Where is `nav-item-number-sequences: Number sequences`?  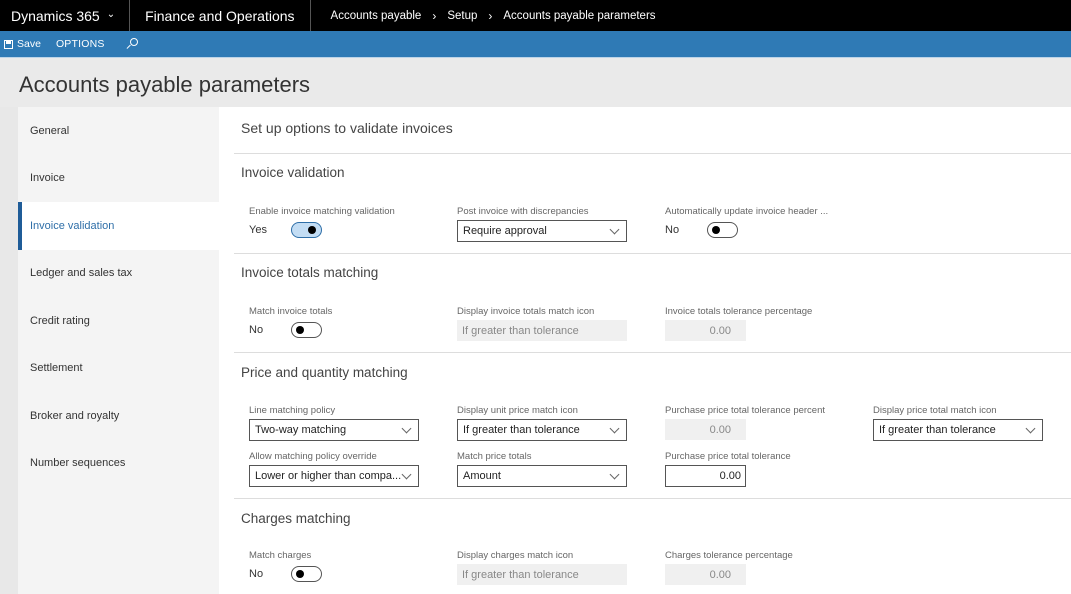
nav-item-number-sequences: Number sequences is located at coordinates (118, 464).